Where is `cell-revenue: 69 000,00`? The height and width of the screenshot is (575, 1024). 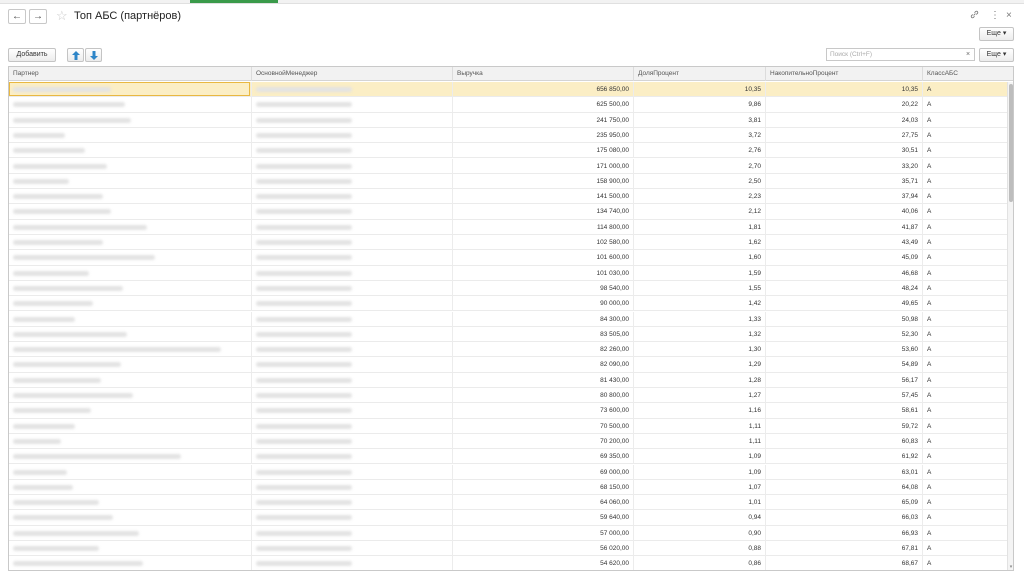 cell-revenue: 69 000,00 is located at coordinates (543, 472).